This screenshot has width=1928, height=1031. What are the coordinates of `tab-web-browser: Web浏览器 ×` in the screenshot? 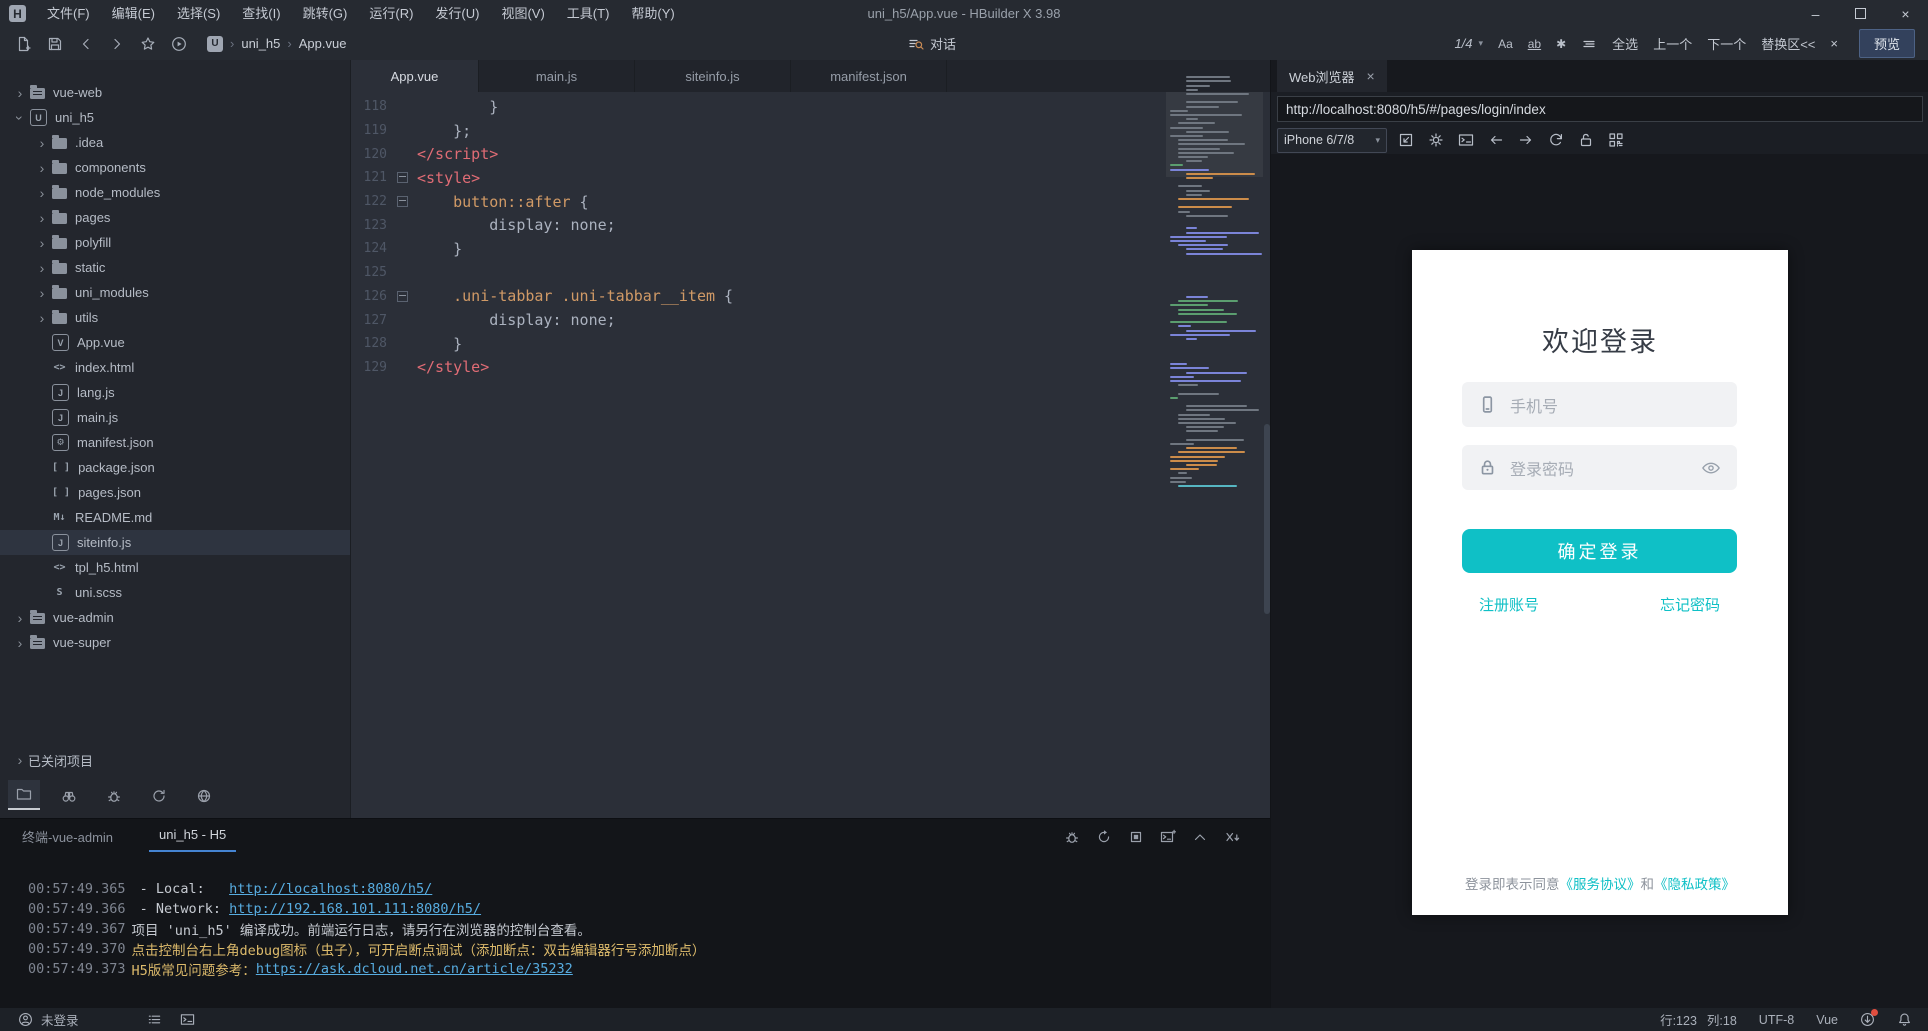 It's located at (1332, 76).